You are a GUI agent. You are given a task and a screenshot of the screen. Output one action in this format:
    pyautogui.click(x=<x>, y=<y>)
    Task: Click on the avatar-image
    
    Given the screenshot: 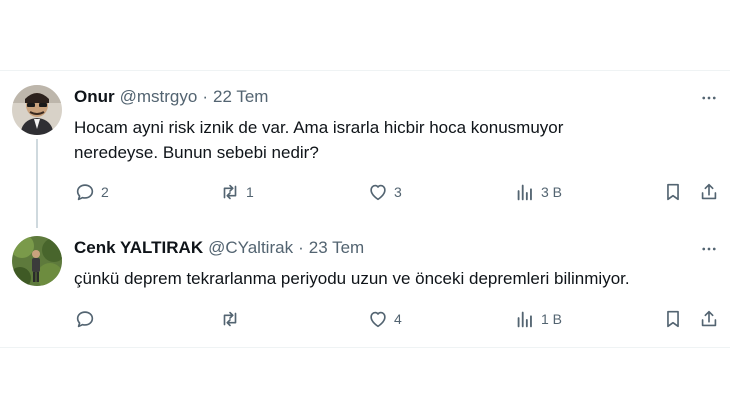 What is the action you would take?
    pyautogui.click(x=37, y=261)
    